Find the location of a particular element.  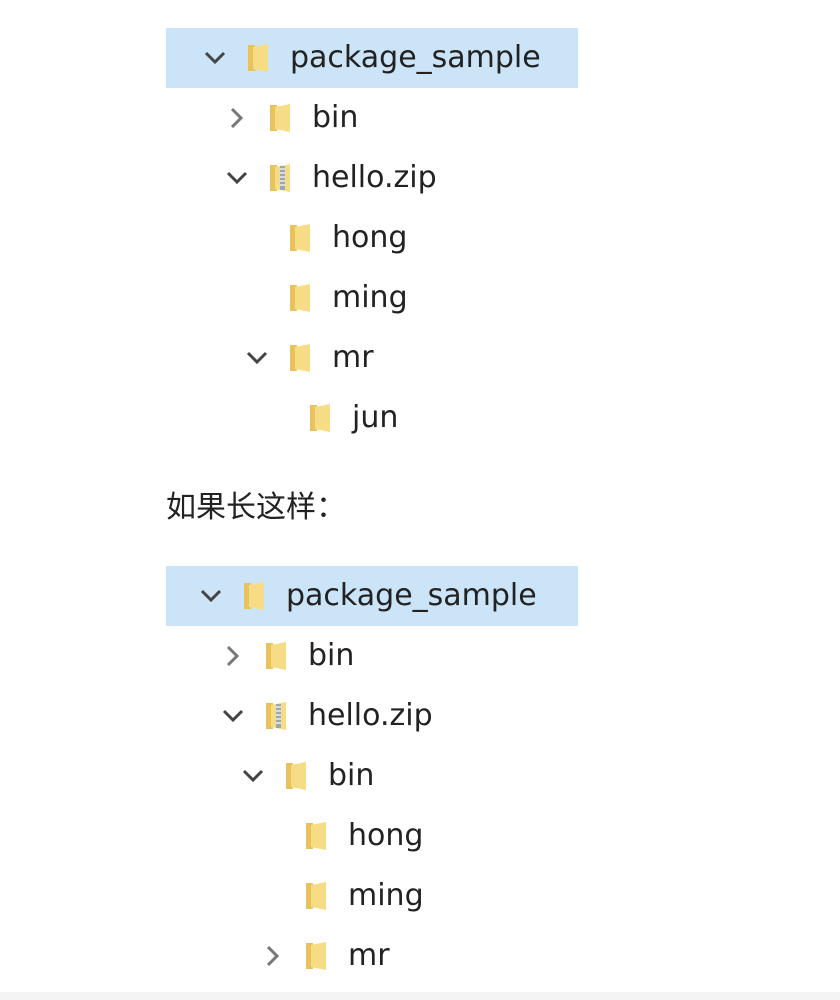

caption-text: 如果长这样： is located at coordinates (256, 507).